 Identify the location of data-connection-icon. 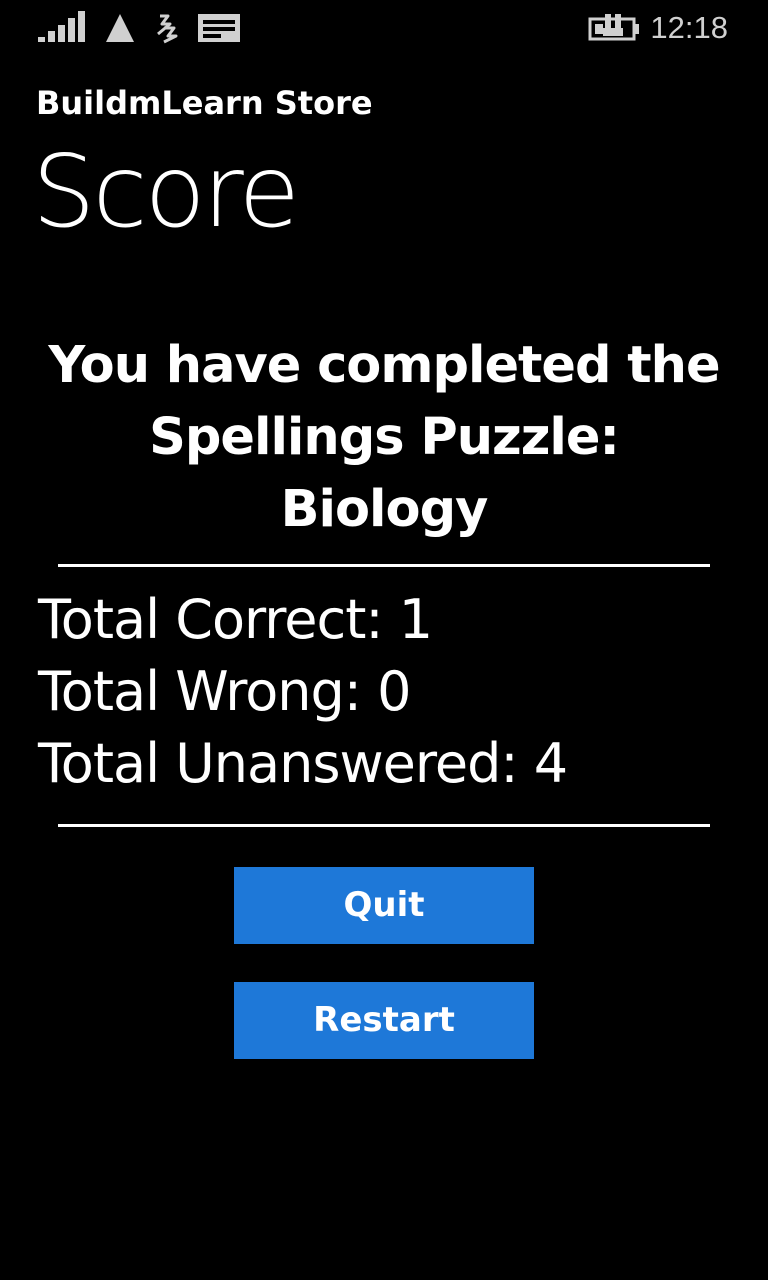
(167, 29).